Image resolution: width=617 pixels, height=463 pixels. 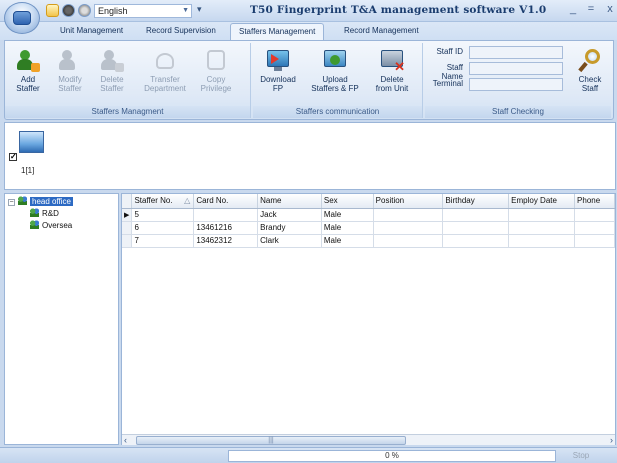 I want to click on table-cell: Jack, so click(x=289, y=215).